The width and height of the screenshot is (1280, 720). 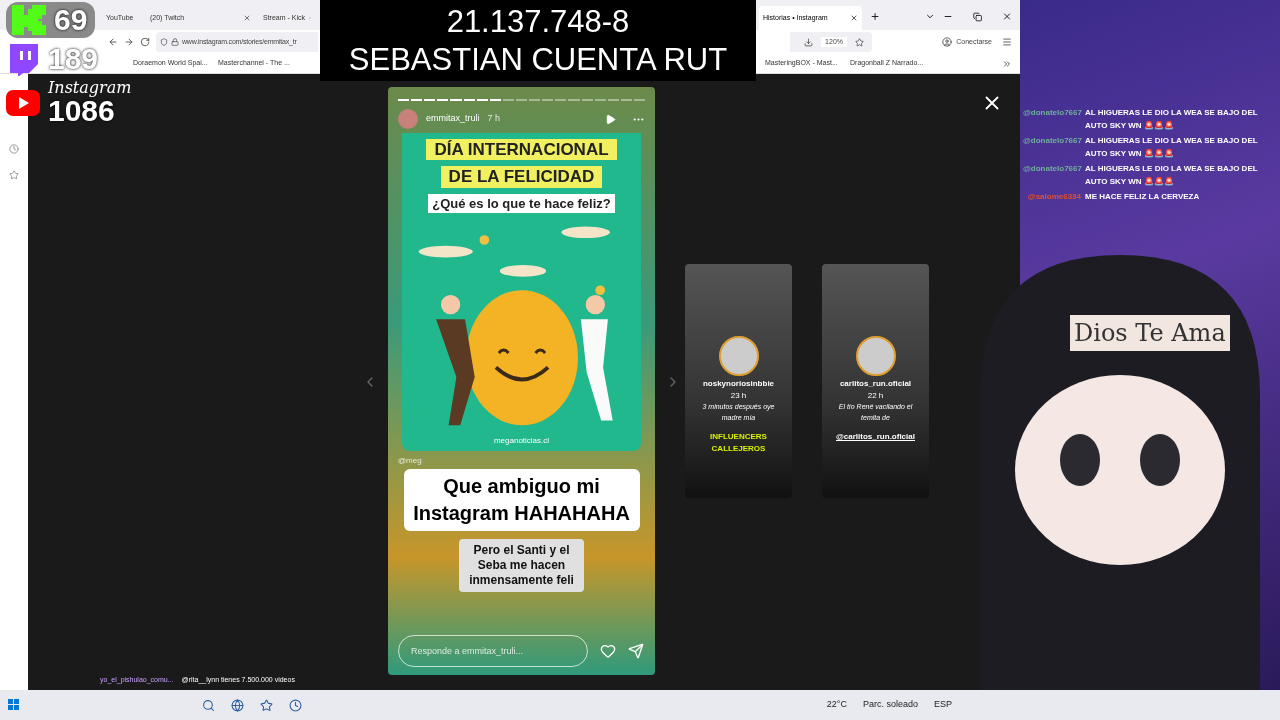 What do you see at coordinates (538, 59) in the screenshot?
I see `banner-title: SEBASTIAN CUENTA RUT` at bounding box center [538, 59].